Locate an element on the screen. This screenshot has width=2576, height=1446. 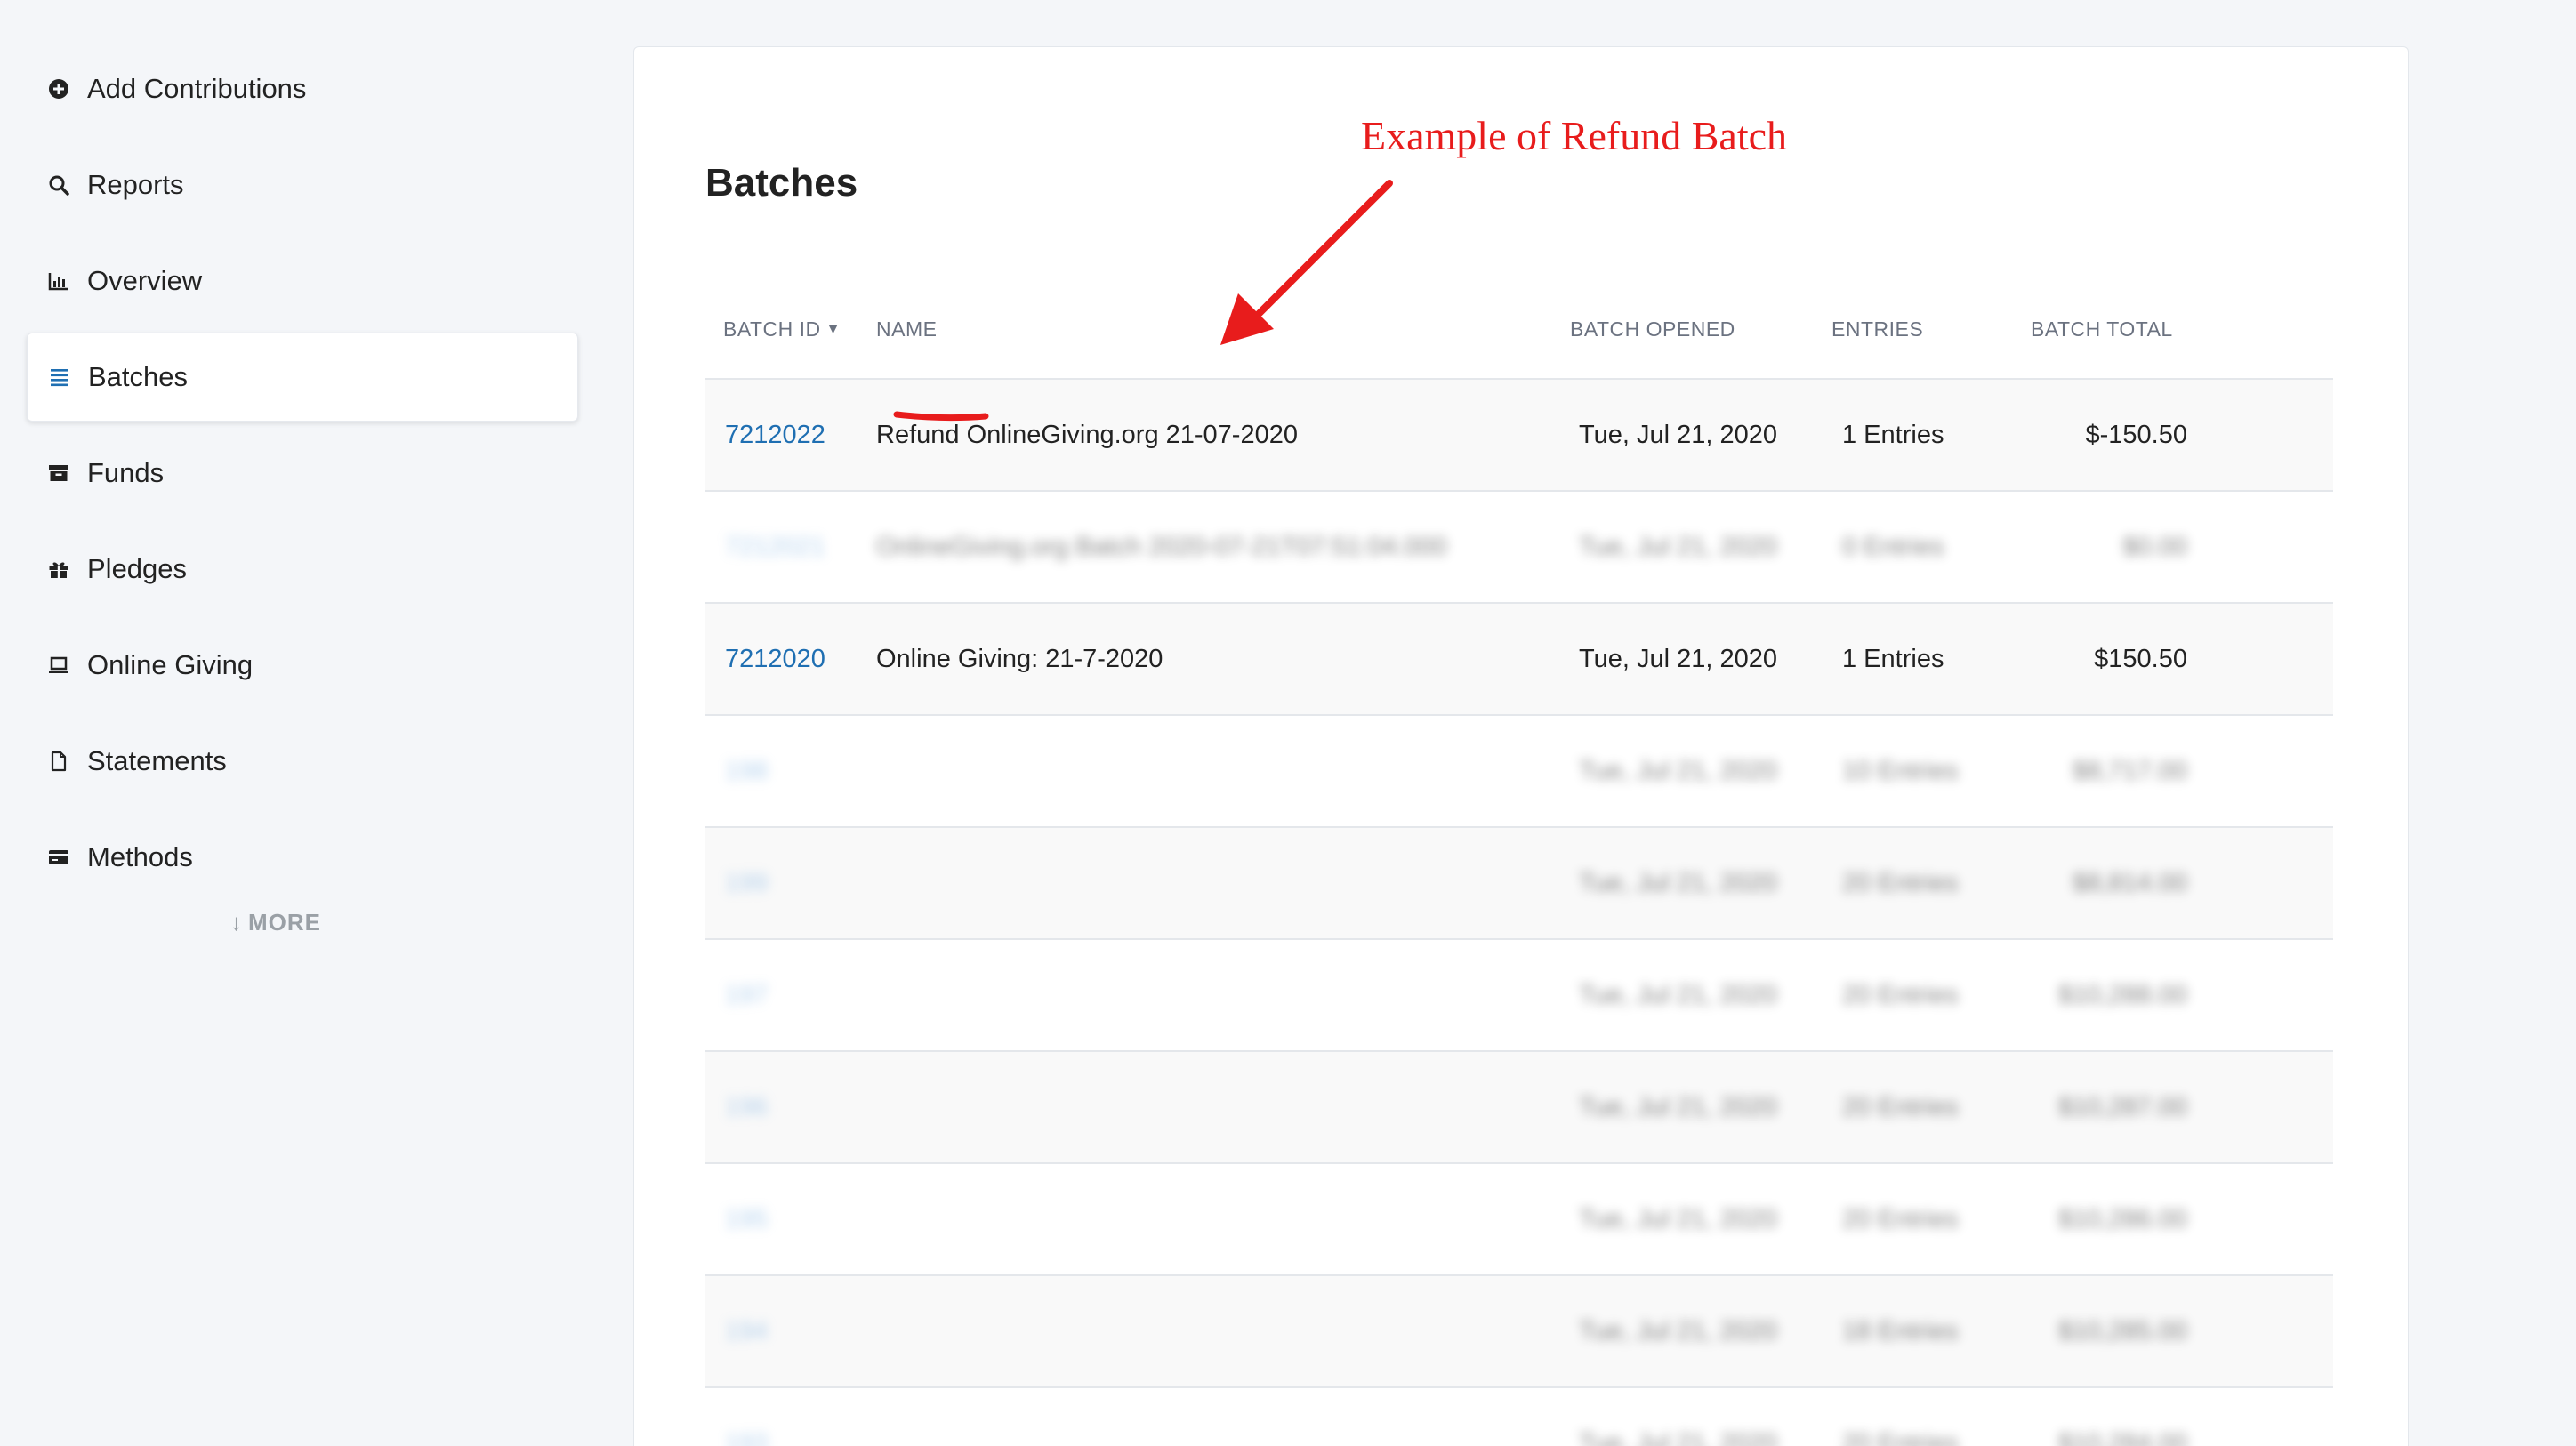
annotation-label: Example of Refund Batch is located at coordinates (1574, 135).